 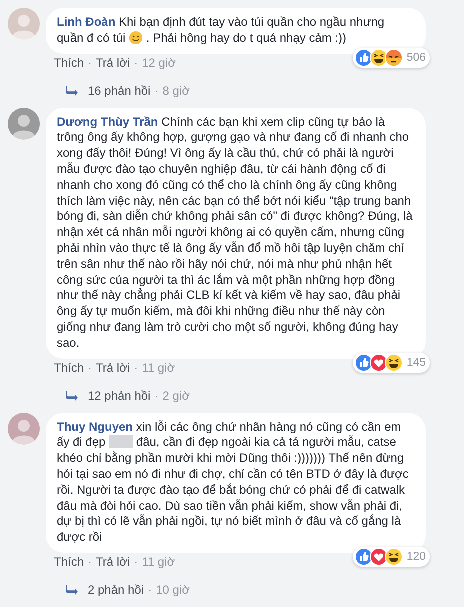 I want to click on action-link: 2 phản hồi, so click(x=116, y=590).